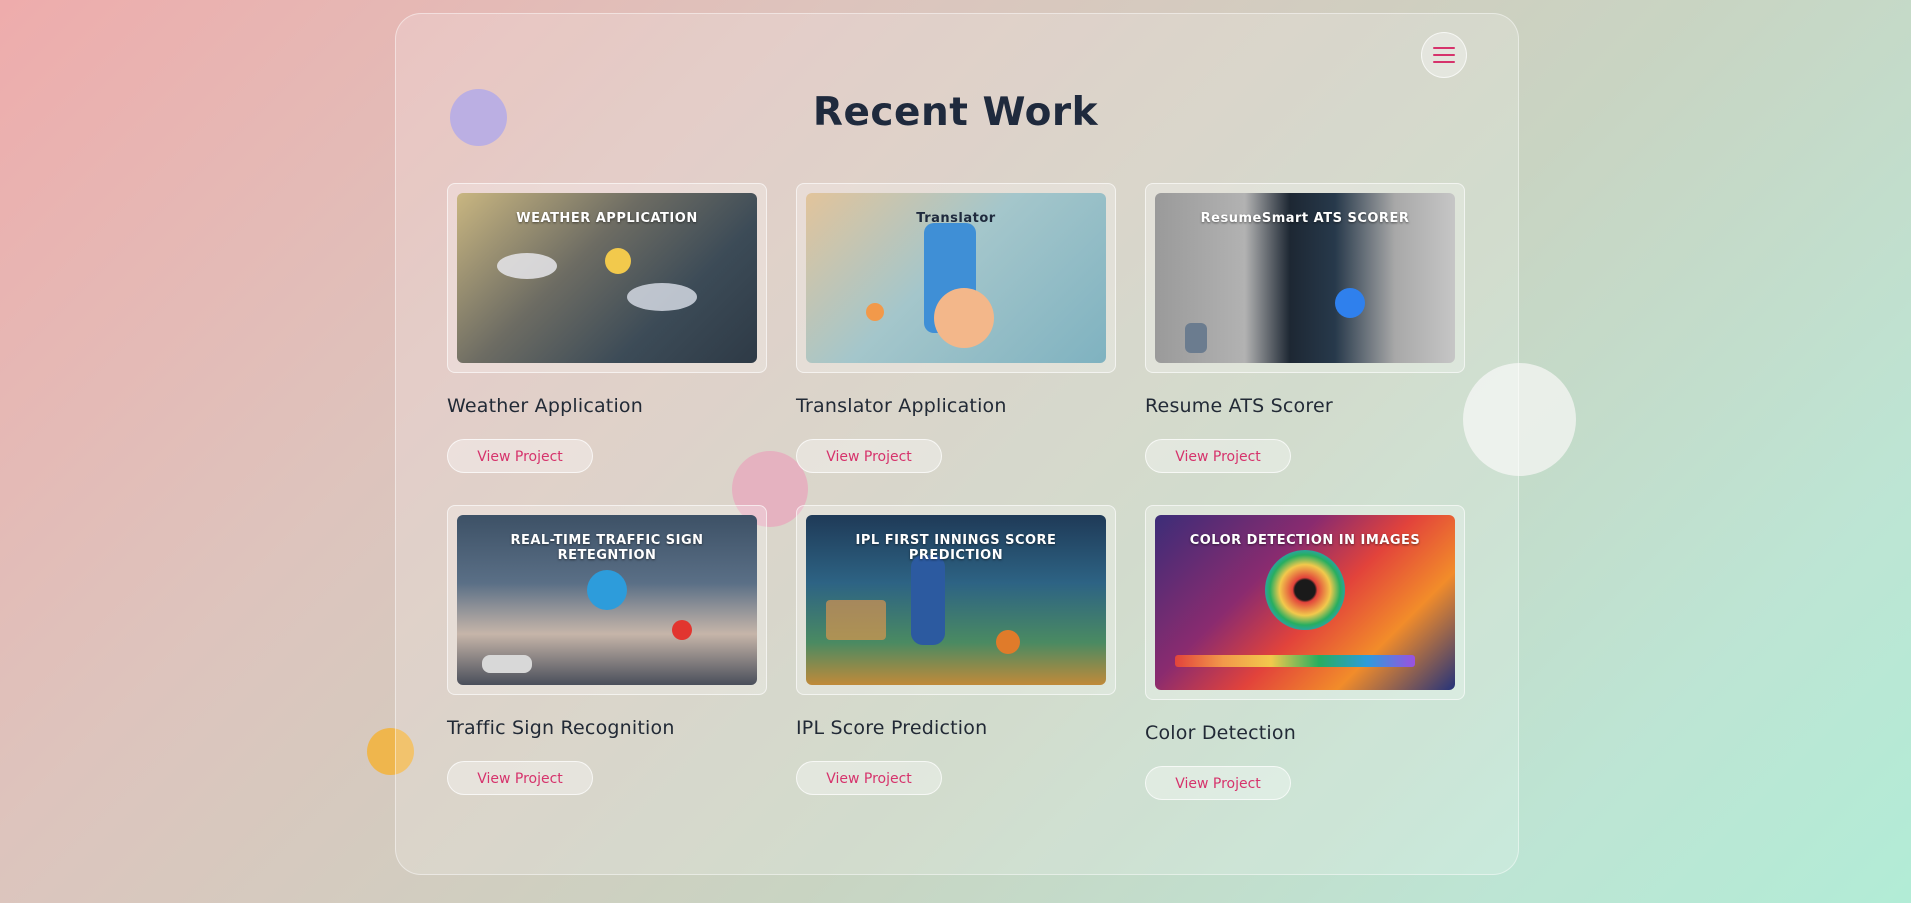 The height and width of the screenshot is (903, 1911). What do you see at coordinates (901, 406) in the screenshot?
I see `project-title: Translator Application` at bounding box center [901, 406].